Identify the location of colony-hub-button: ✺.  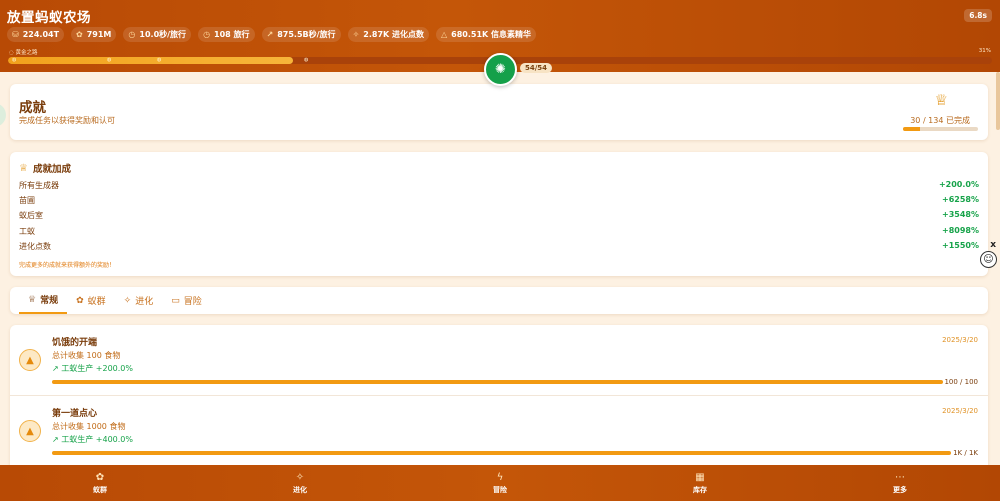
(500, 69).